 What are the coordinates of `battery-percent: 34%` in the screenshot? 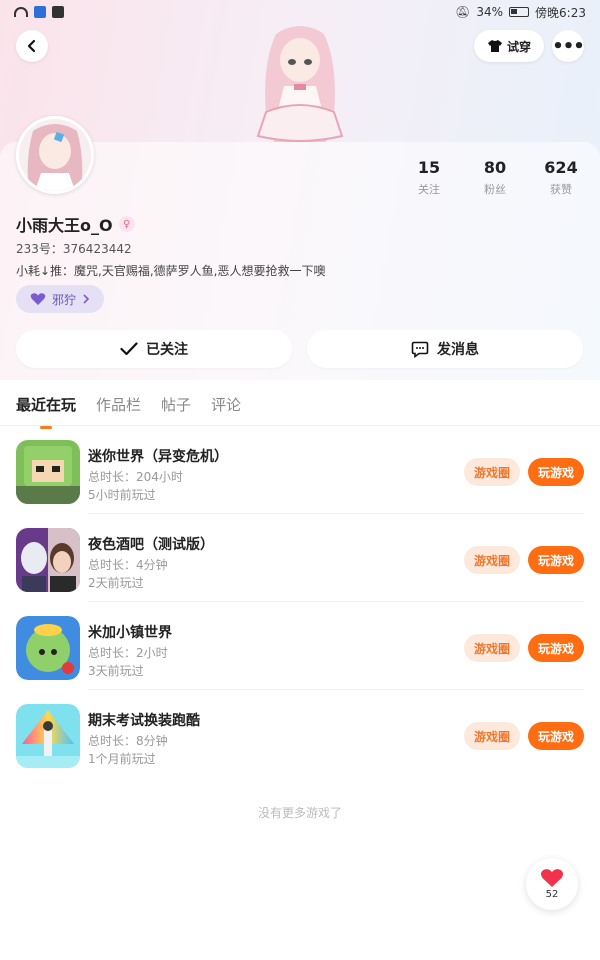 It's located at (490, 12).